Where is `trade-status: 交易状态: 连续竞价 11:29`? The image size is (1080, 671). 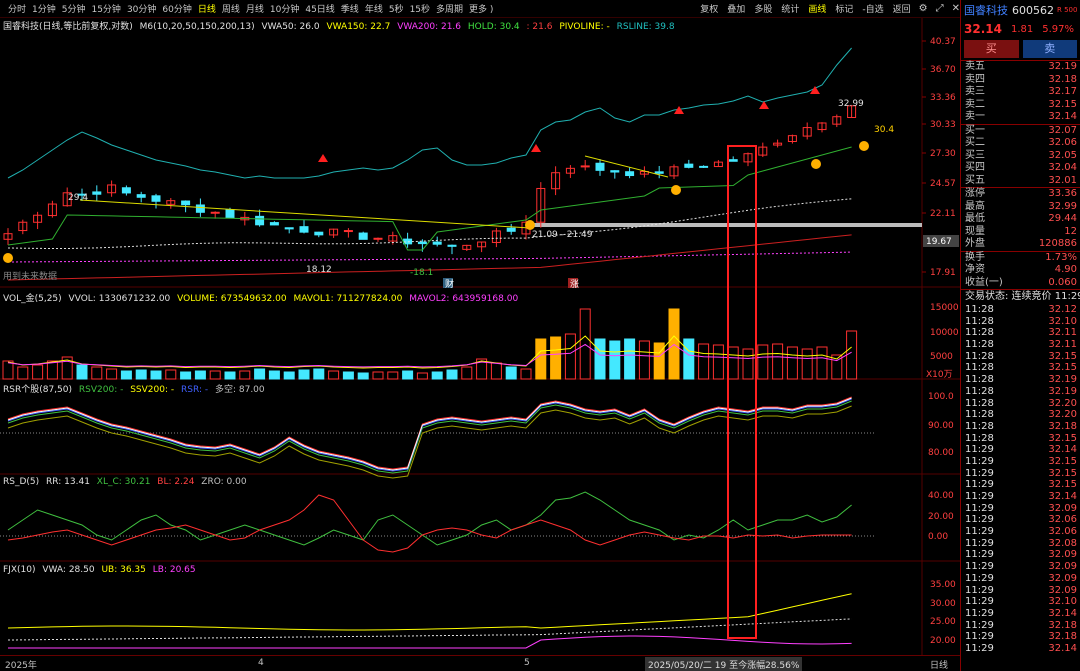 trade-status: 交易状态: 连续竞价 11:29 is located at coordinates (1022, 296).